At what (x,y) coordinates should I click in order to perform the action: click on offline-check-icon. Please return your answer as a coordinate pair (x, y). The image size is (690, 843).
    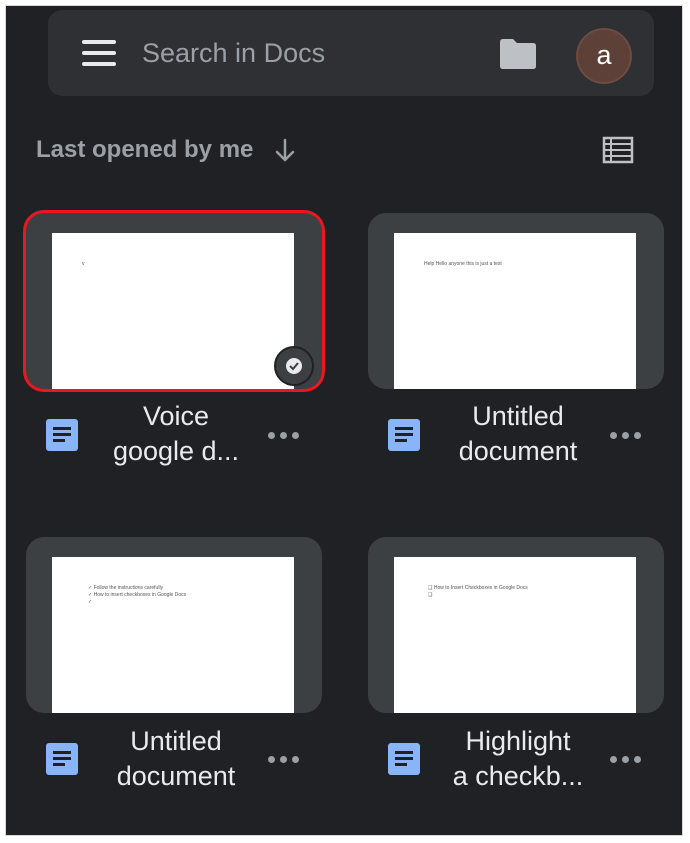
    Looking at the image, I should click on (294, 366).